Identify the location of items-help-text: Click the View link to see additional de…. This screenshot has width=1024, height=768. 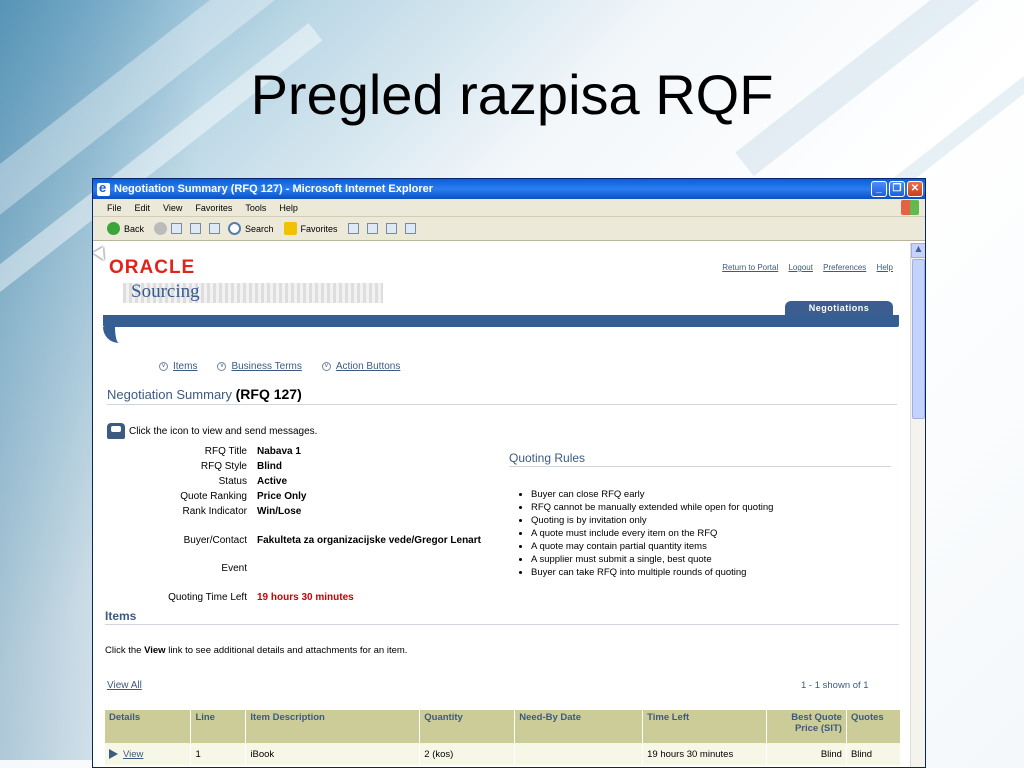
(256, 650).